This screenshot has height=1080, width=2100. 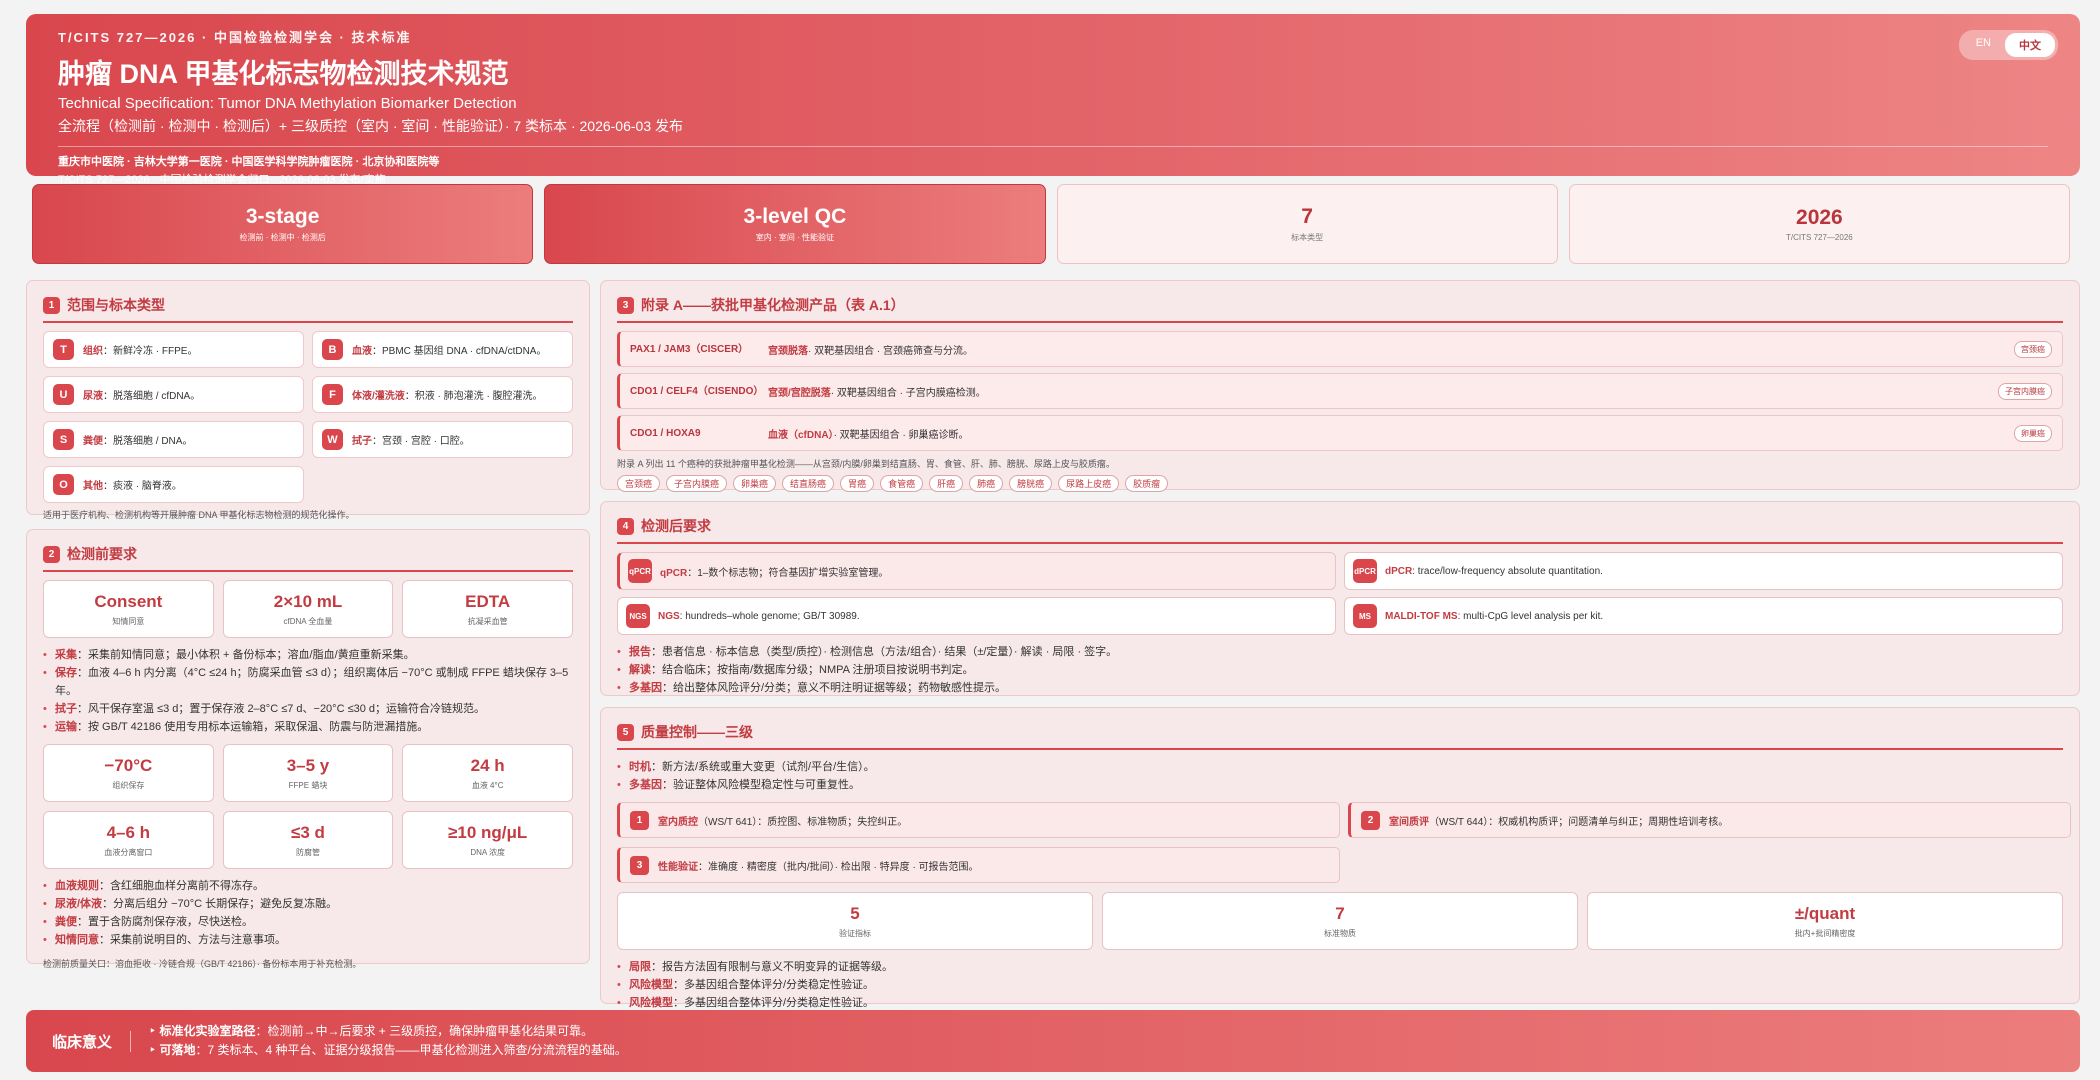 What do you see at coordinates (2030, 45) in the screenshot?
I see `lang-zh-button: 中文` at bounding box center [2030, 45].